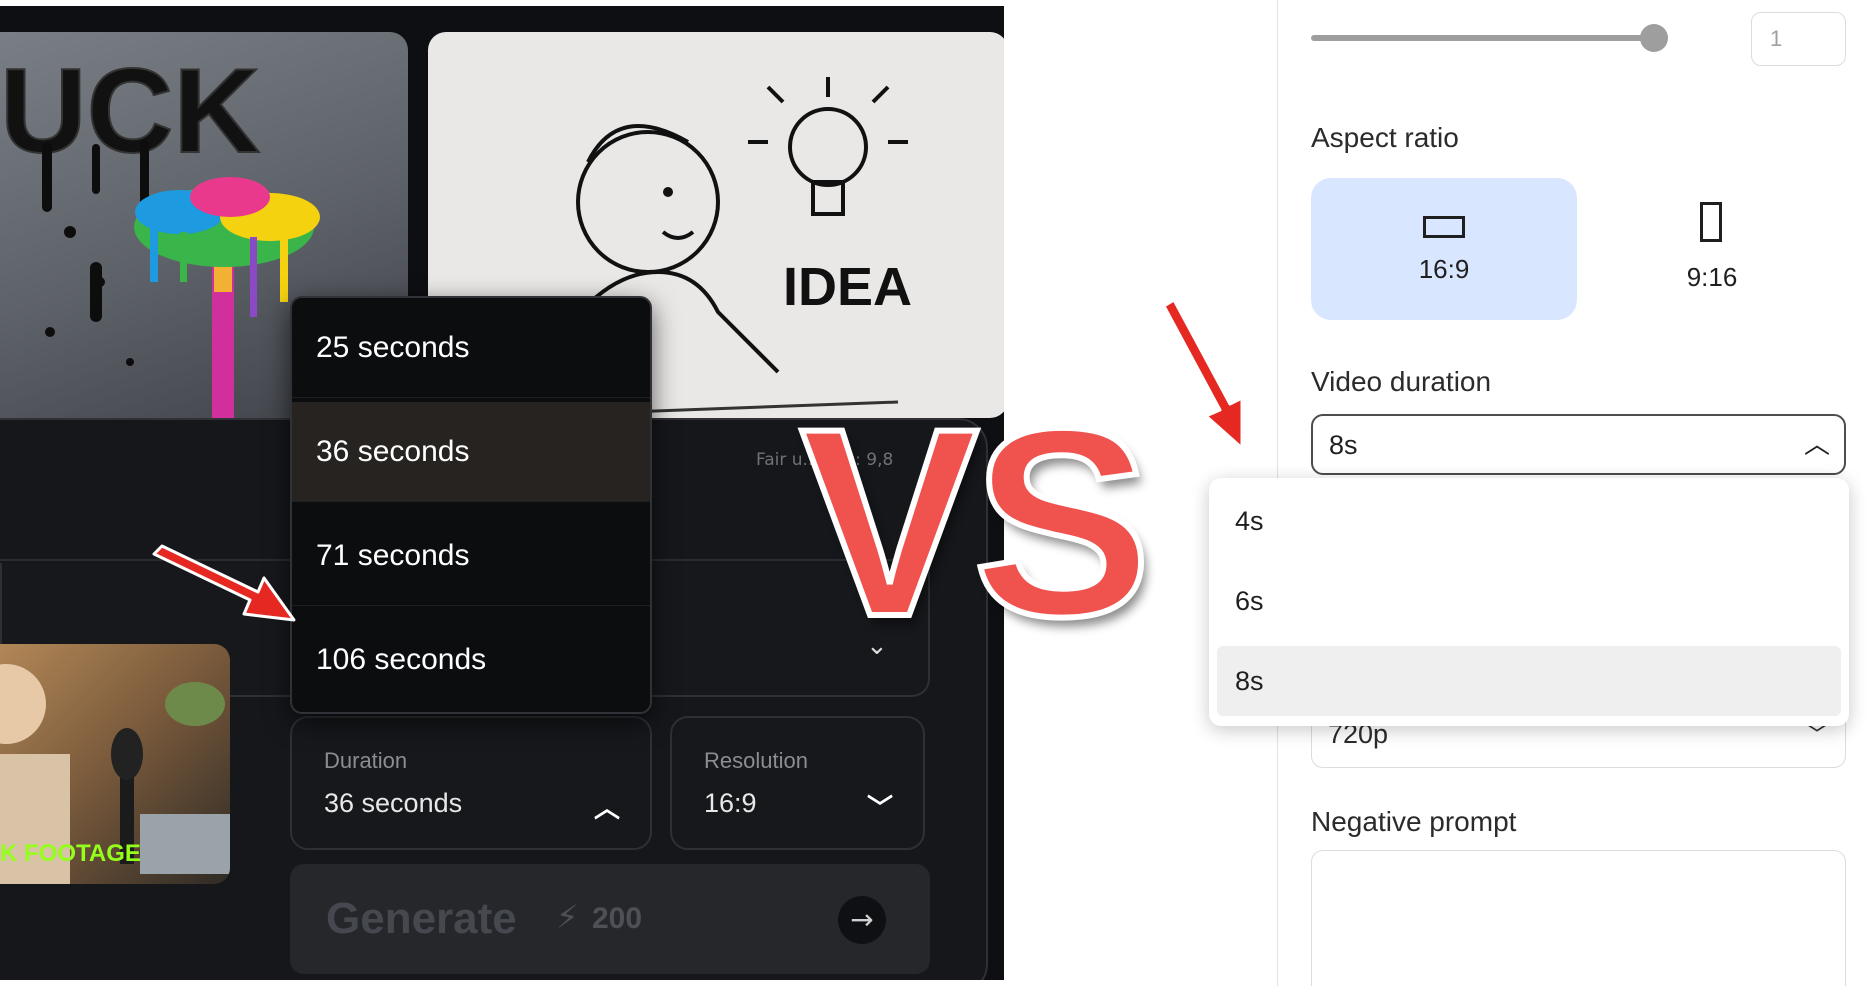  I want to click on video-duration-option: 6s, so click(1529, 601).